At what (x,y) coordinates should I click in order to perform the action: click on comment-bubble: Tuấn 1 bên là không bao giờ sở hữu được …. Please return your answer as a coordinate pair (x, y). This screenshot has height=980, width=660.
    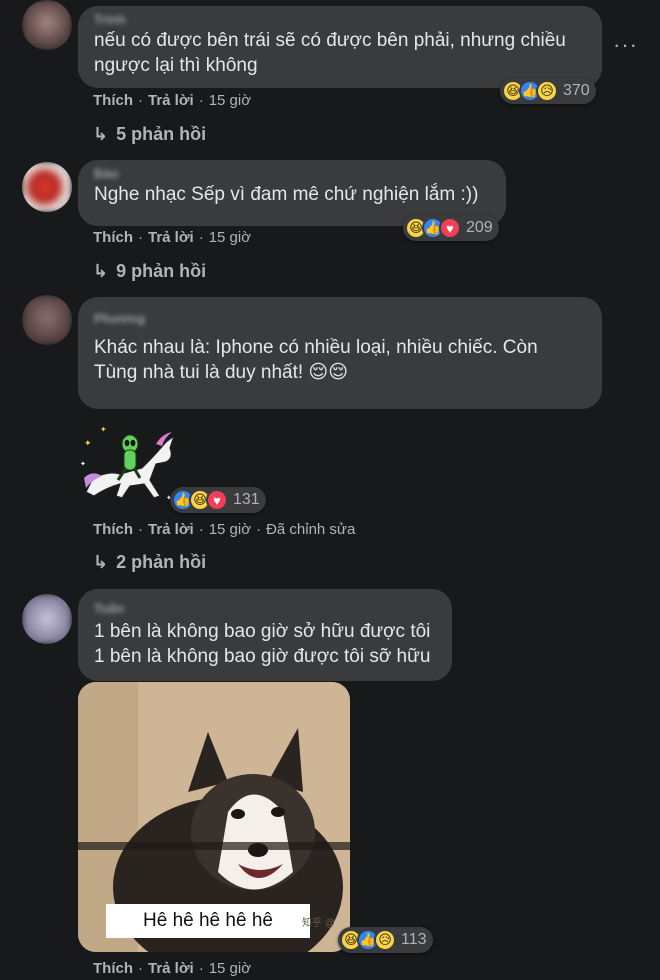
    Looking at the image, I should click on (265, 635).